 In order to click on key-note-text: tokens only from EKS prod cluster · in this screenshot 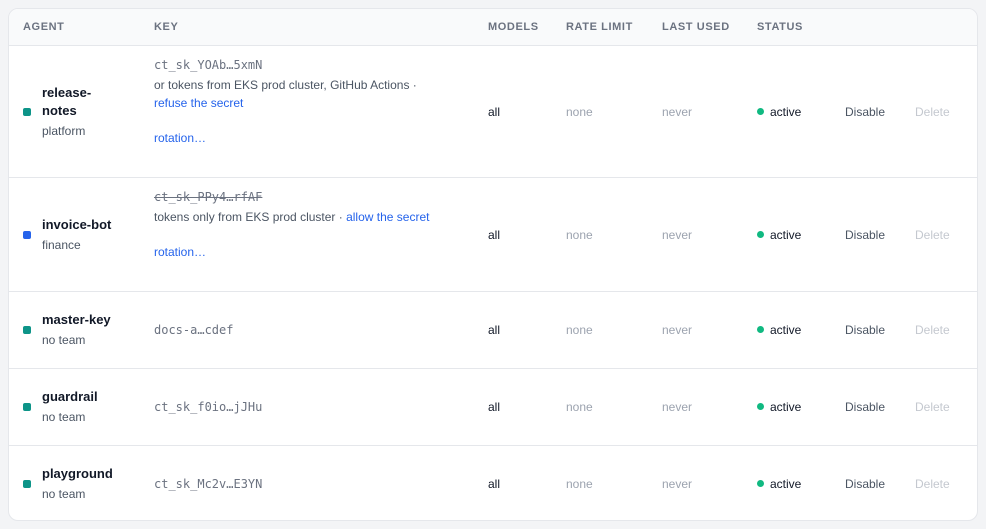, I will do `click(248, 217)`.